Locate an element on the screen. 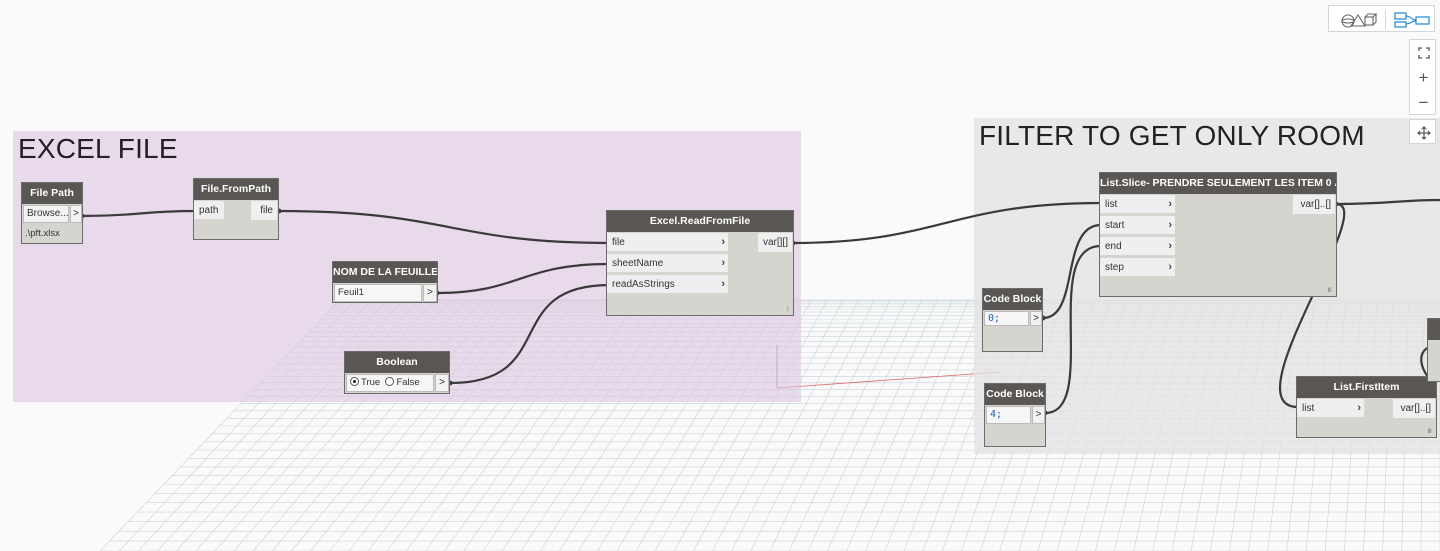 The width and height of the screenshot is (1440, 551). port-label: start is located at coordinates (1115, 225).